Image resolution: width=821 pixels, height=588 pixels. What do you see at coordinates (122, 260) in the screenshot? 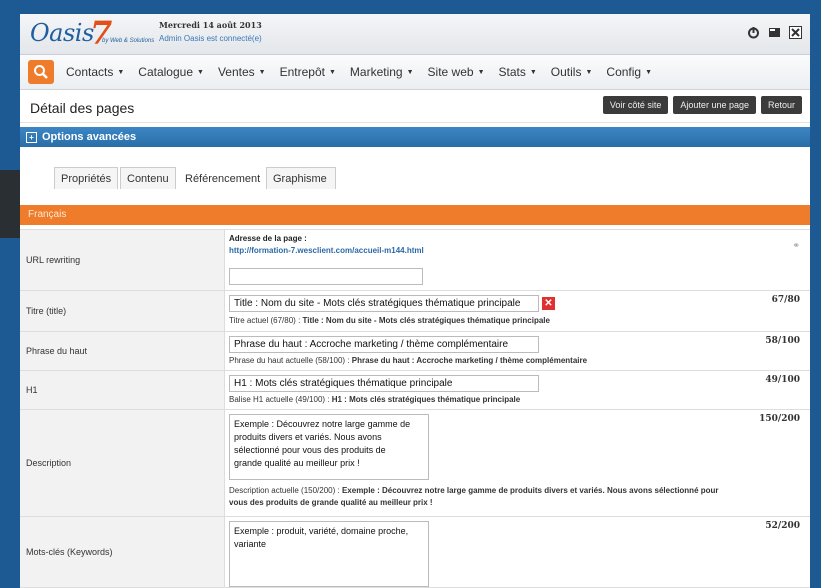
I see `url-rewriting-label: URL rewriting` at bounding box center [122, 260].